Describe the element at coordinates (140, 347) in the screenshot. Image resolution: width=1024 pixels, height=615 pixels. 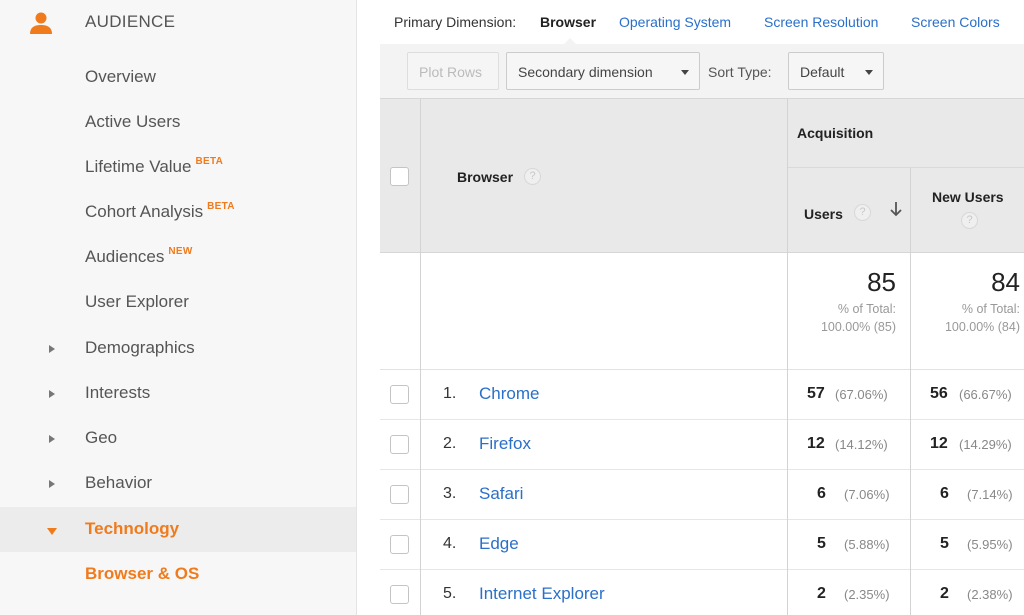
I see `sidebar-item-label: Demographics` at that location.